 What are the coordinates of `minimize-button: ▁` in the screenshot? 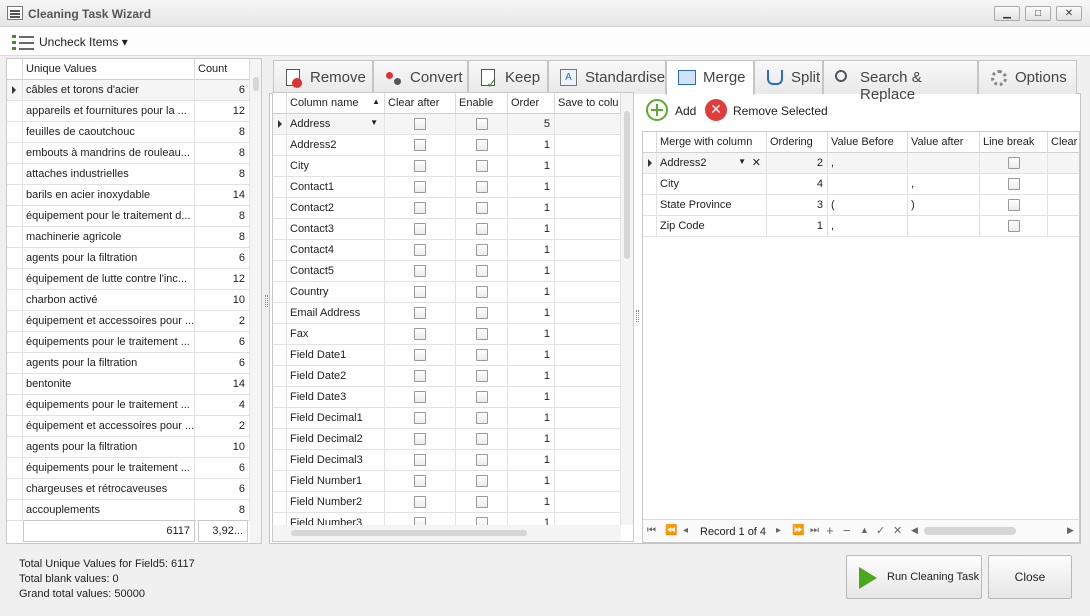 It's located at (1007, 13).